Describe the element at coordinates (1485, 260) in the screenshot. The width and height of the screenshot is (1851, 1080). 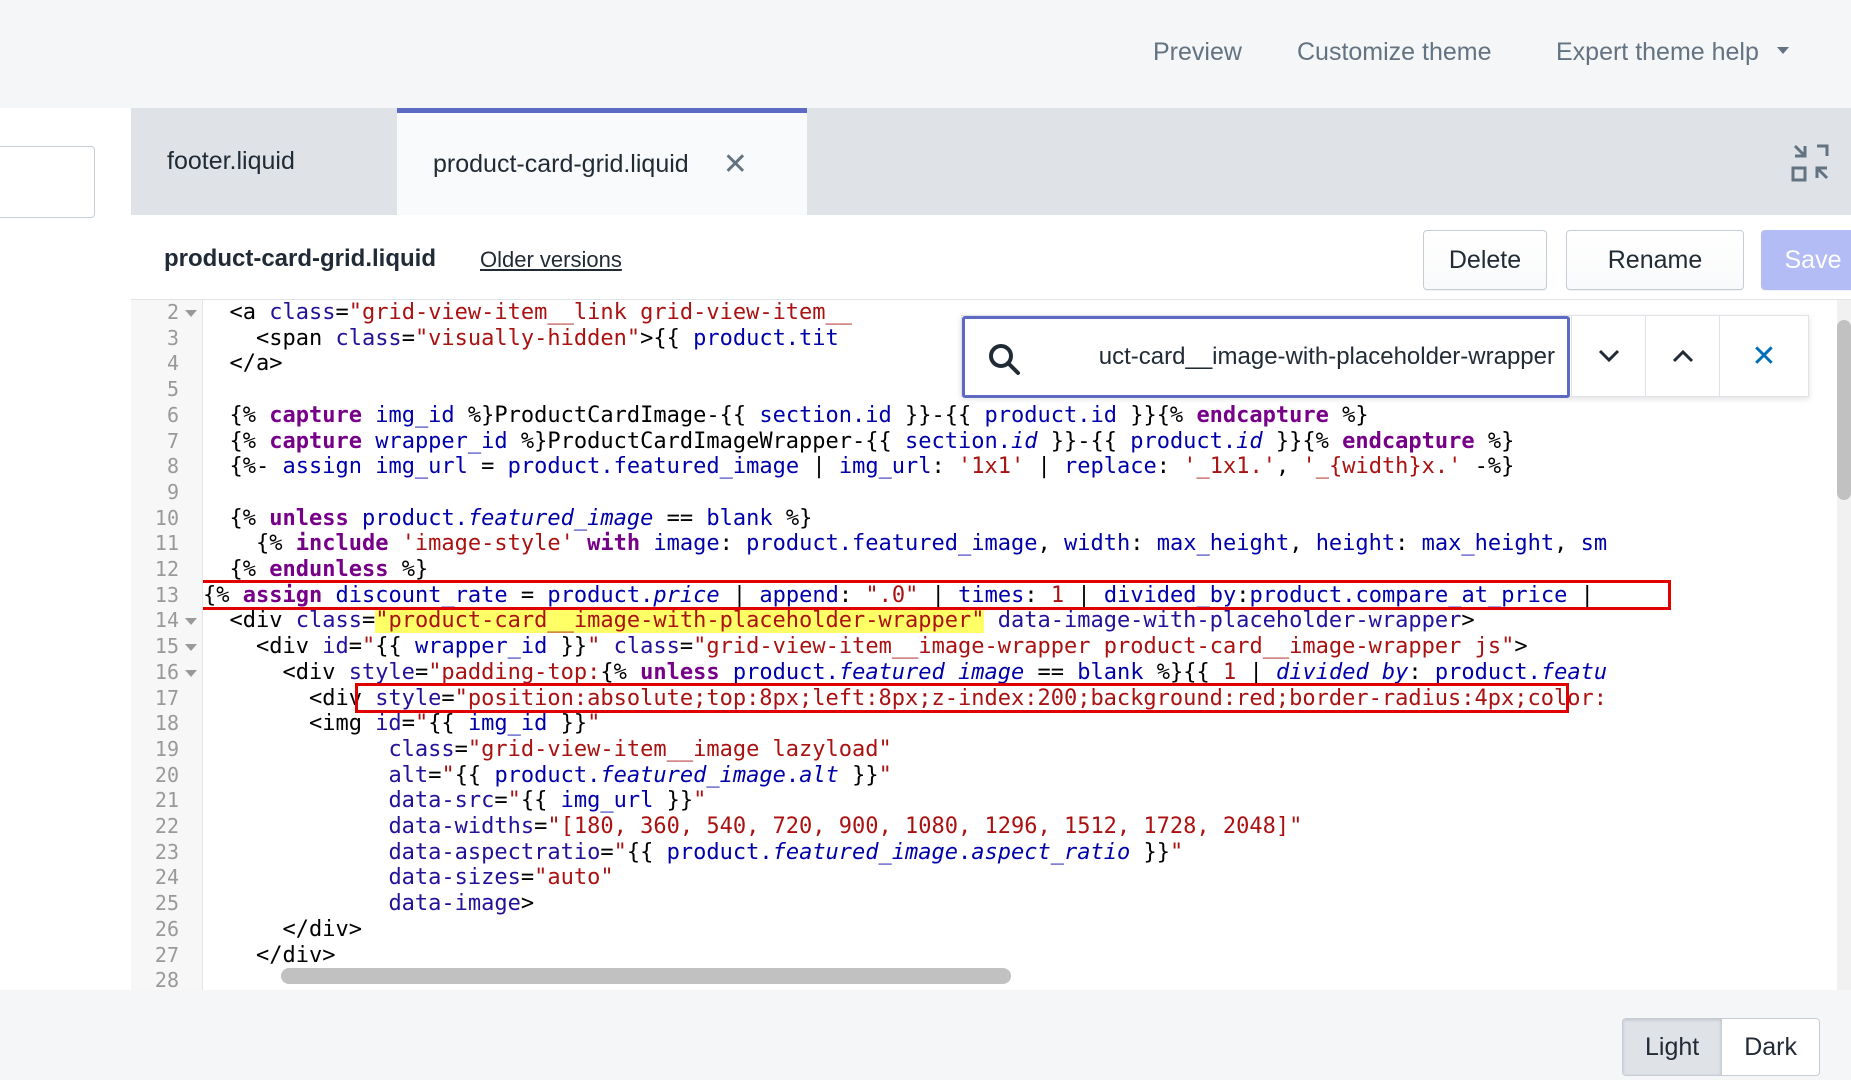
I see `delete-button: Delete` at that location.